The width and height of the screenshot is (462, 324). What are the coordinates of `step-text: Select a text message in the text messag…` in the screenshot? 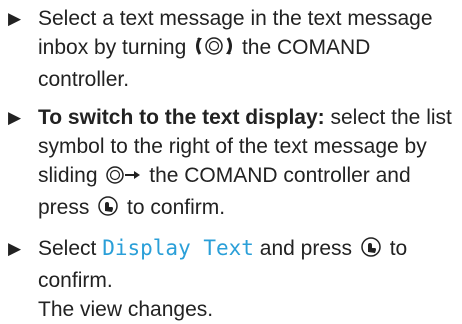 It's located at (235, 33).